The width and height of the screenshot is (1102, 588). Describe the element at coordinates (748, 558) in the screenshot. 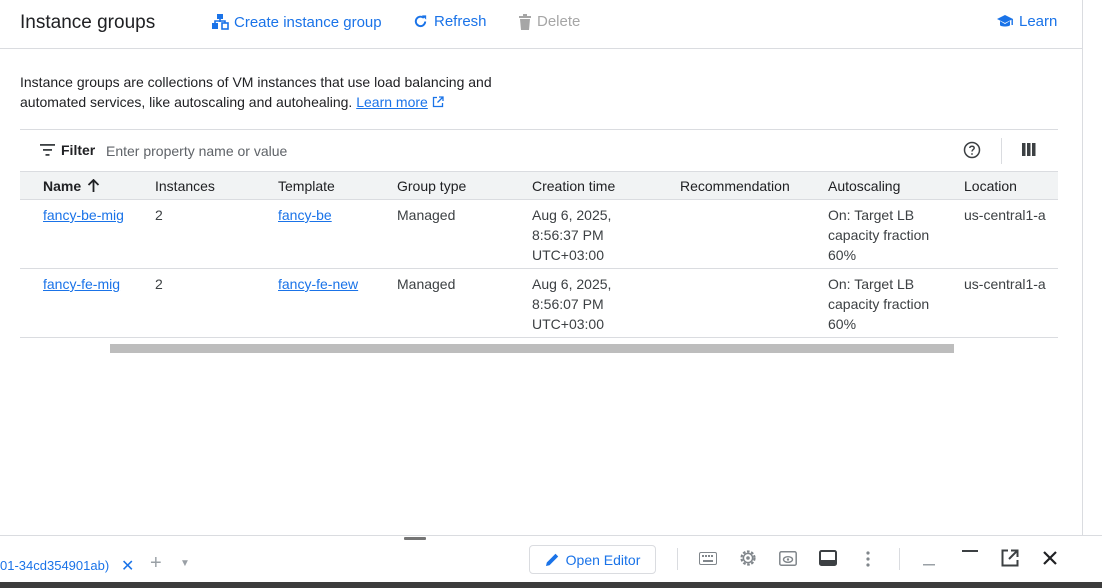

I see `settings-icon` at that location.